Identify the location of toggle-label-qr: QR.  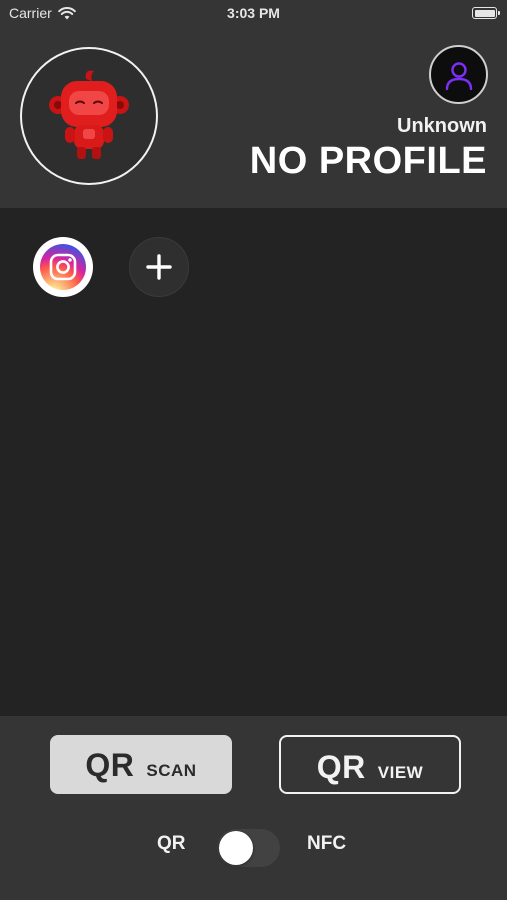
(171, 843).